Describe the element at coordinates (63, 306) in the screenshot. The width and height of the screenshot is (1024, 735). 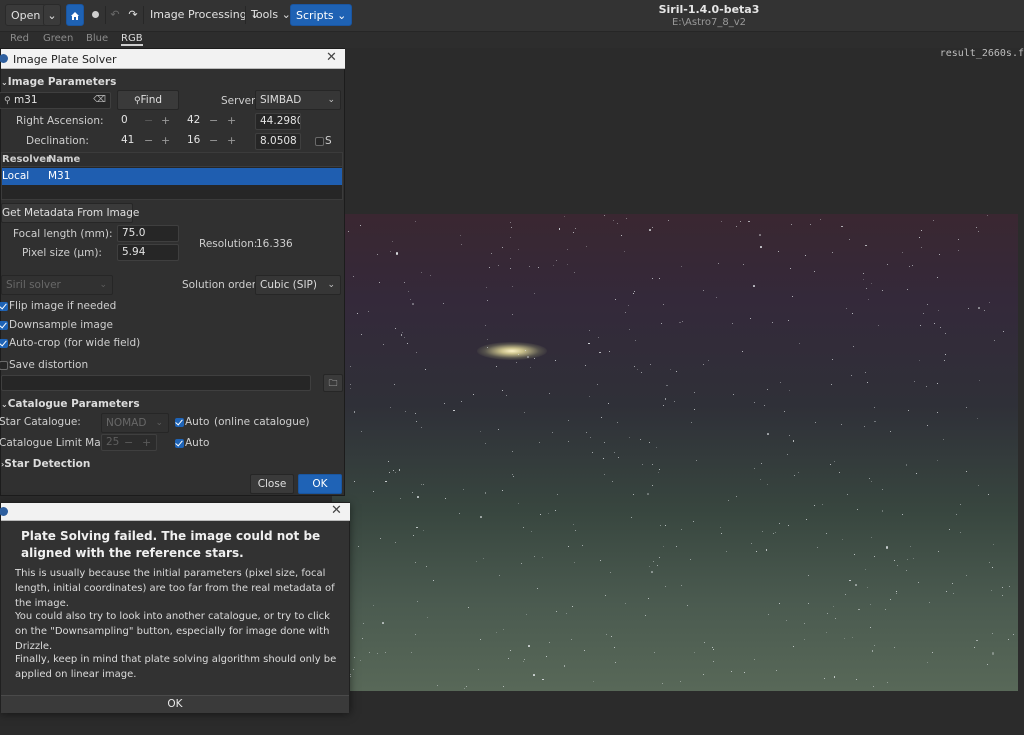
I see `flip-label: Flip image if needed` at that location.